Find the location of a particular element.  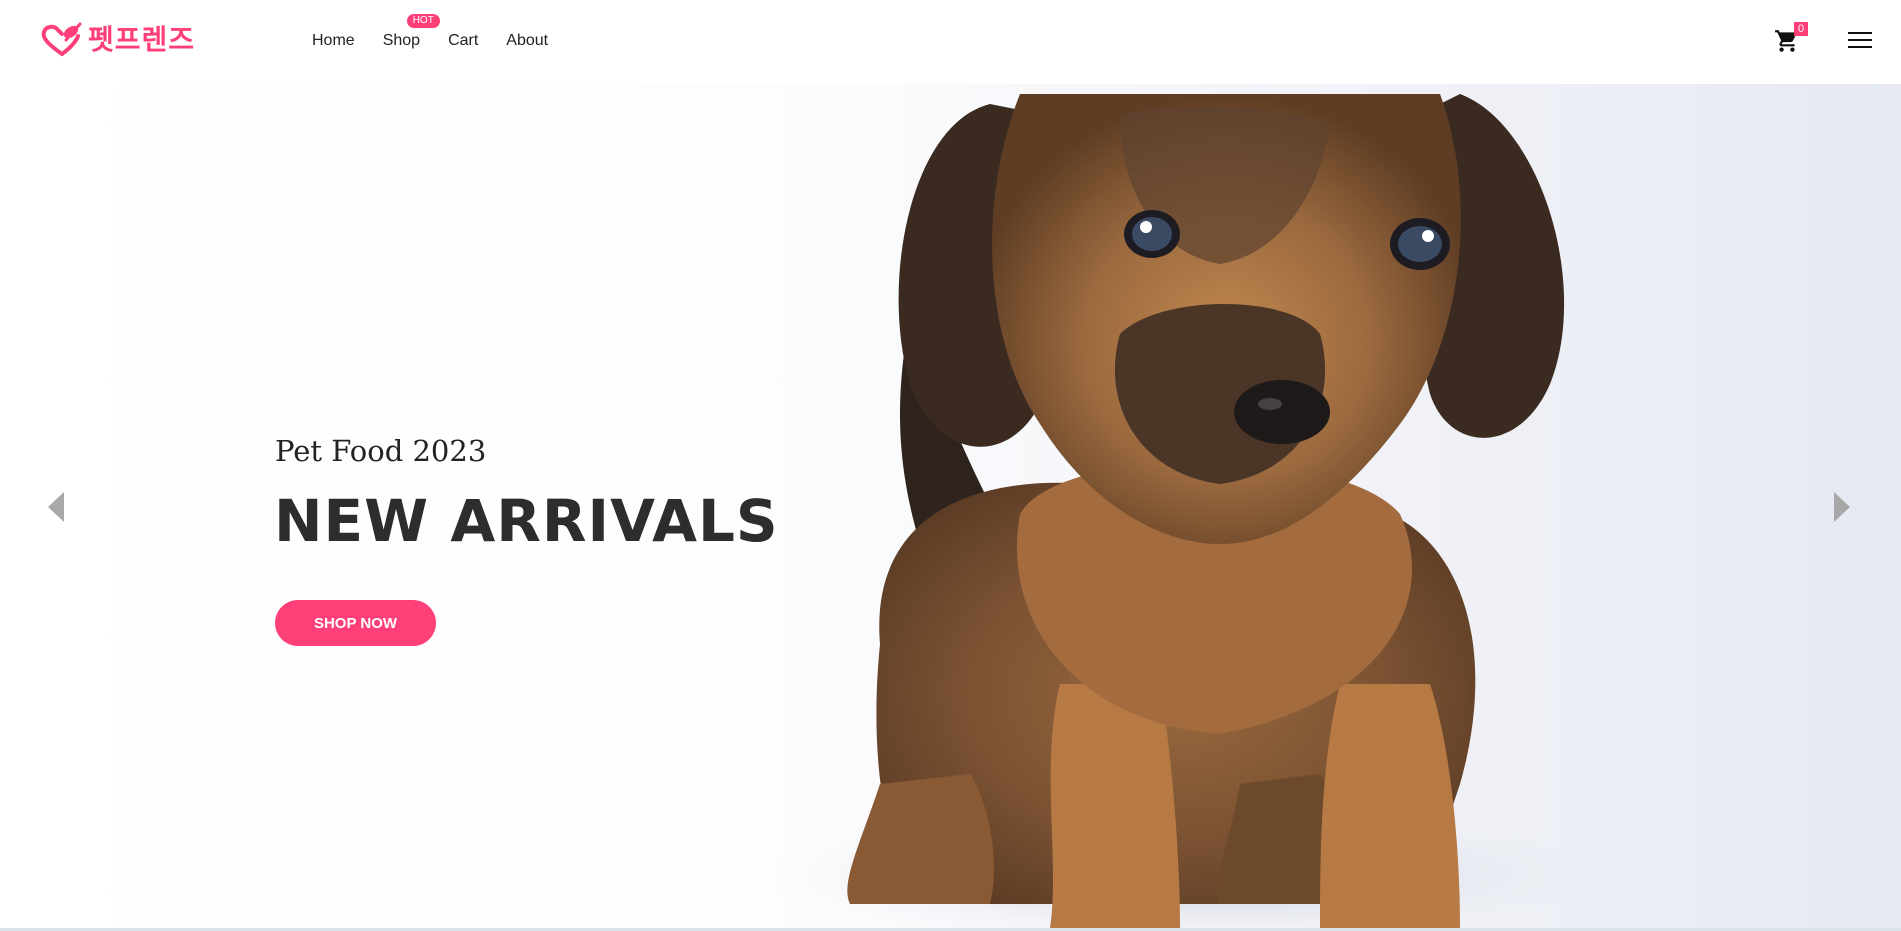

nav-item-home: Home is located at coordinates (333, 41).